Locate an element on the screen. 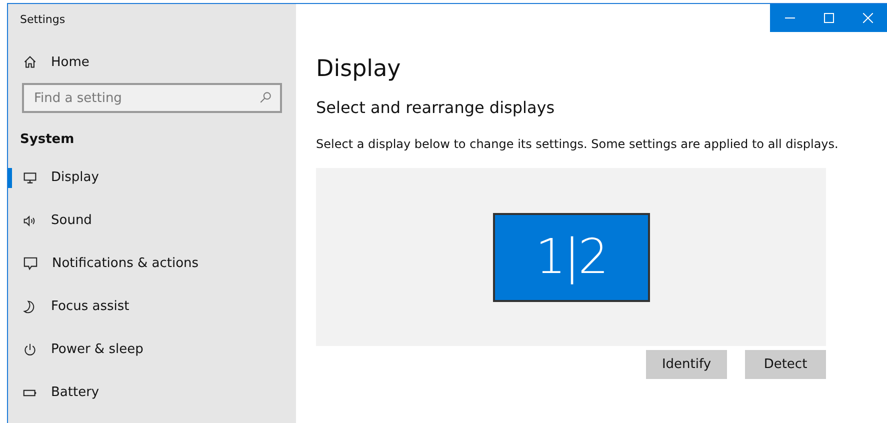 The width and height of the screenshot is (887, 423). monitor-icon is located at coordinates (30, 177).